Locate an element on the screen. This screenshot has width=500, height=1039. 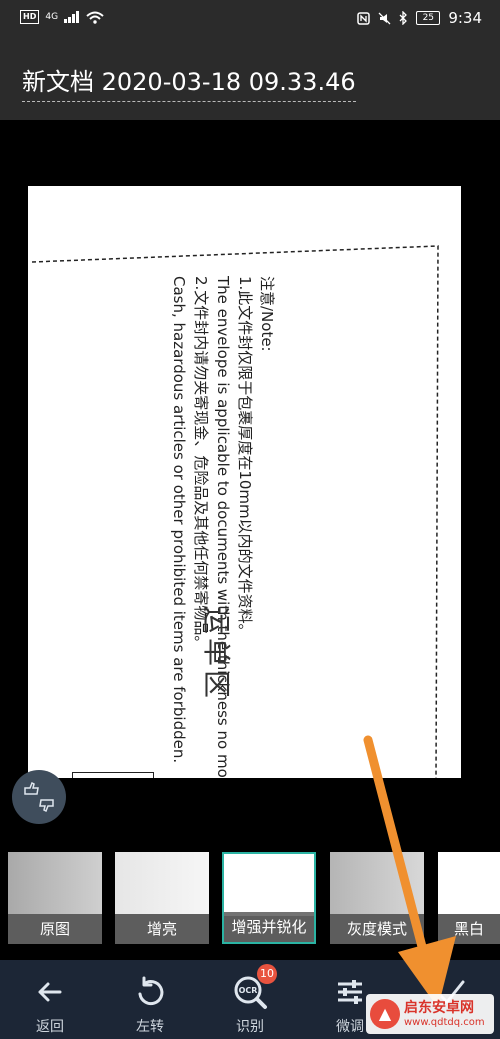
back-button: 返回 is located at coordinates (50, 999).